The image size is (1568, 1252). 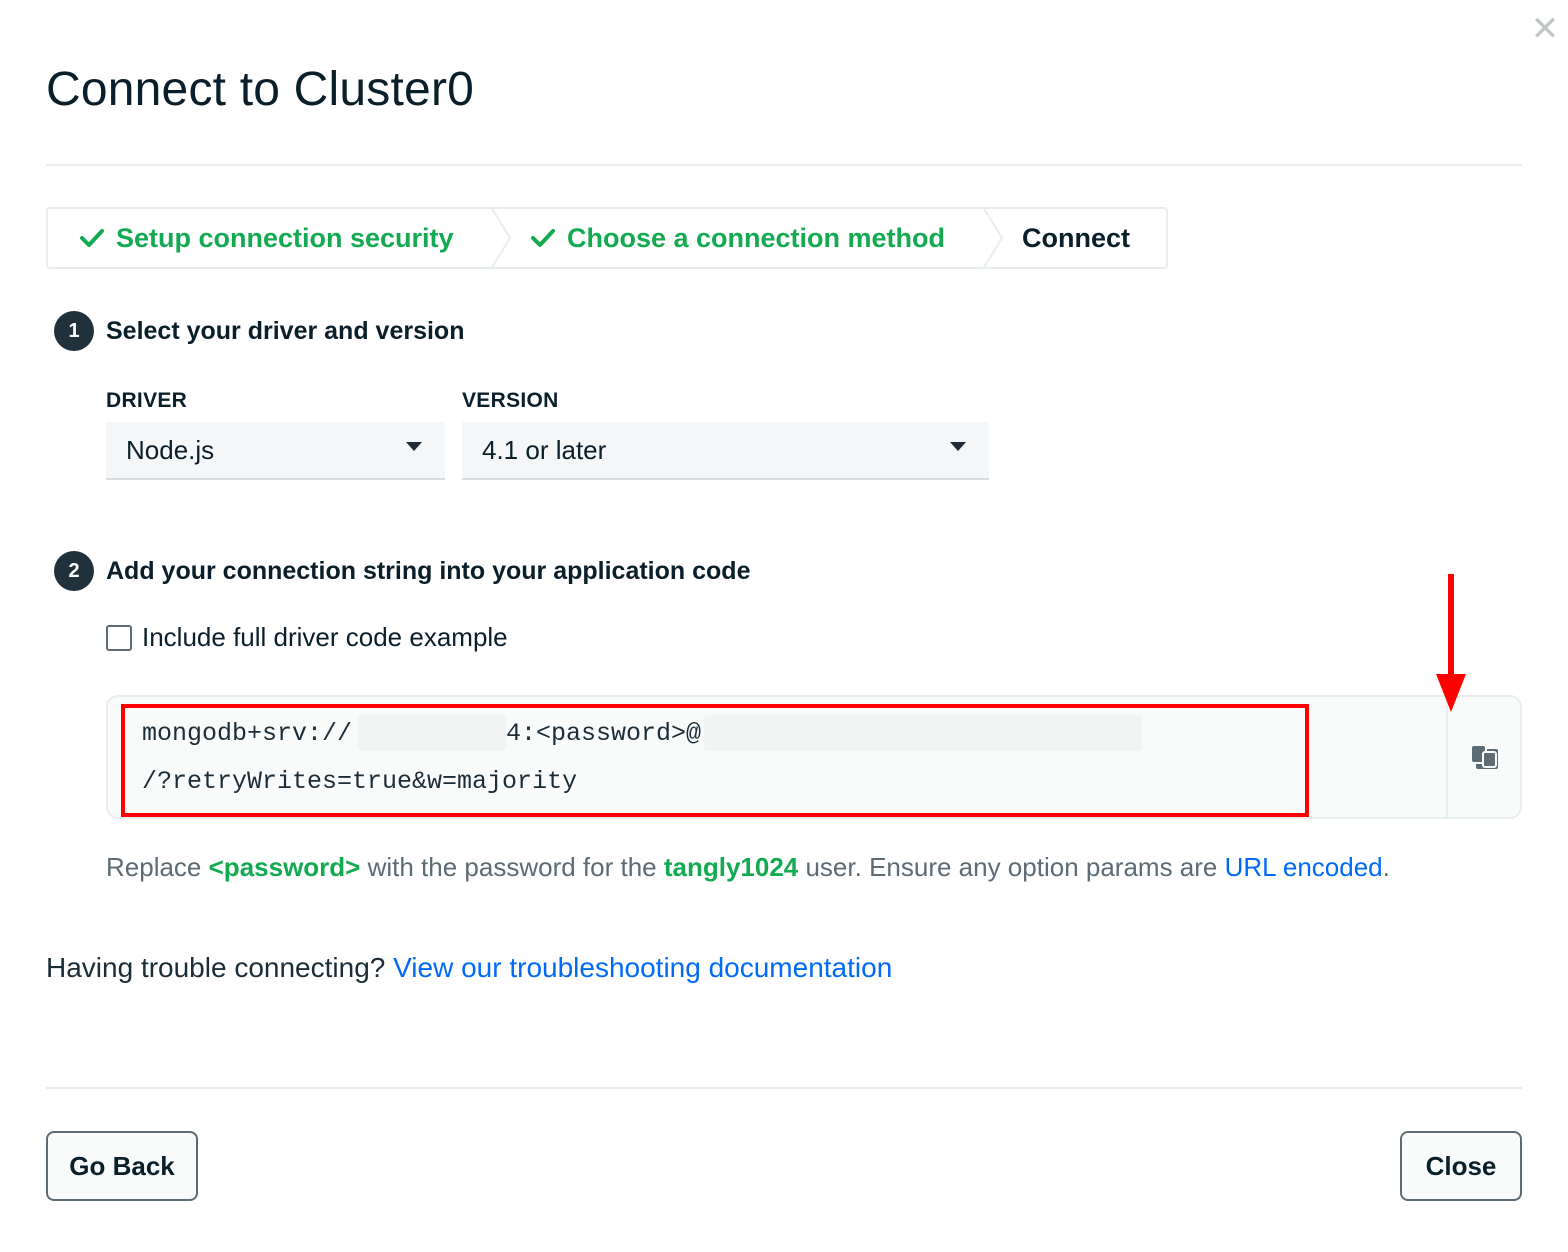 I want to click on version-value: 4.1 or later, so click(x=544, y=449).